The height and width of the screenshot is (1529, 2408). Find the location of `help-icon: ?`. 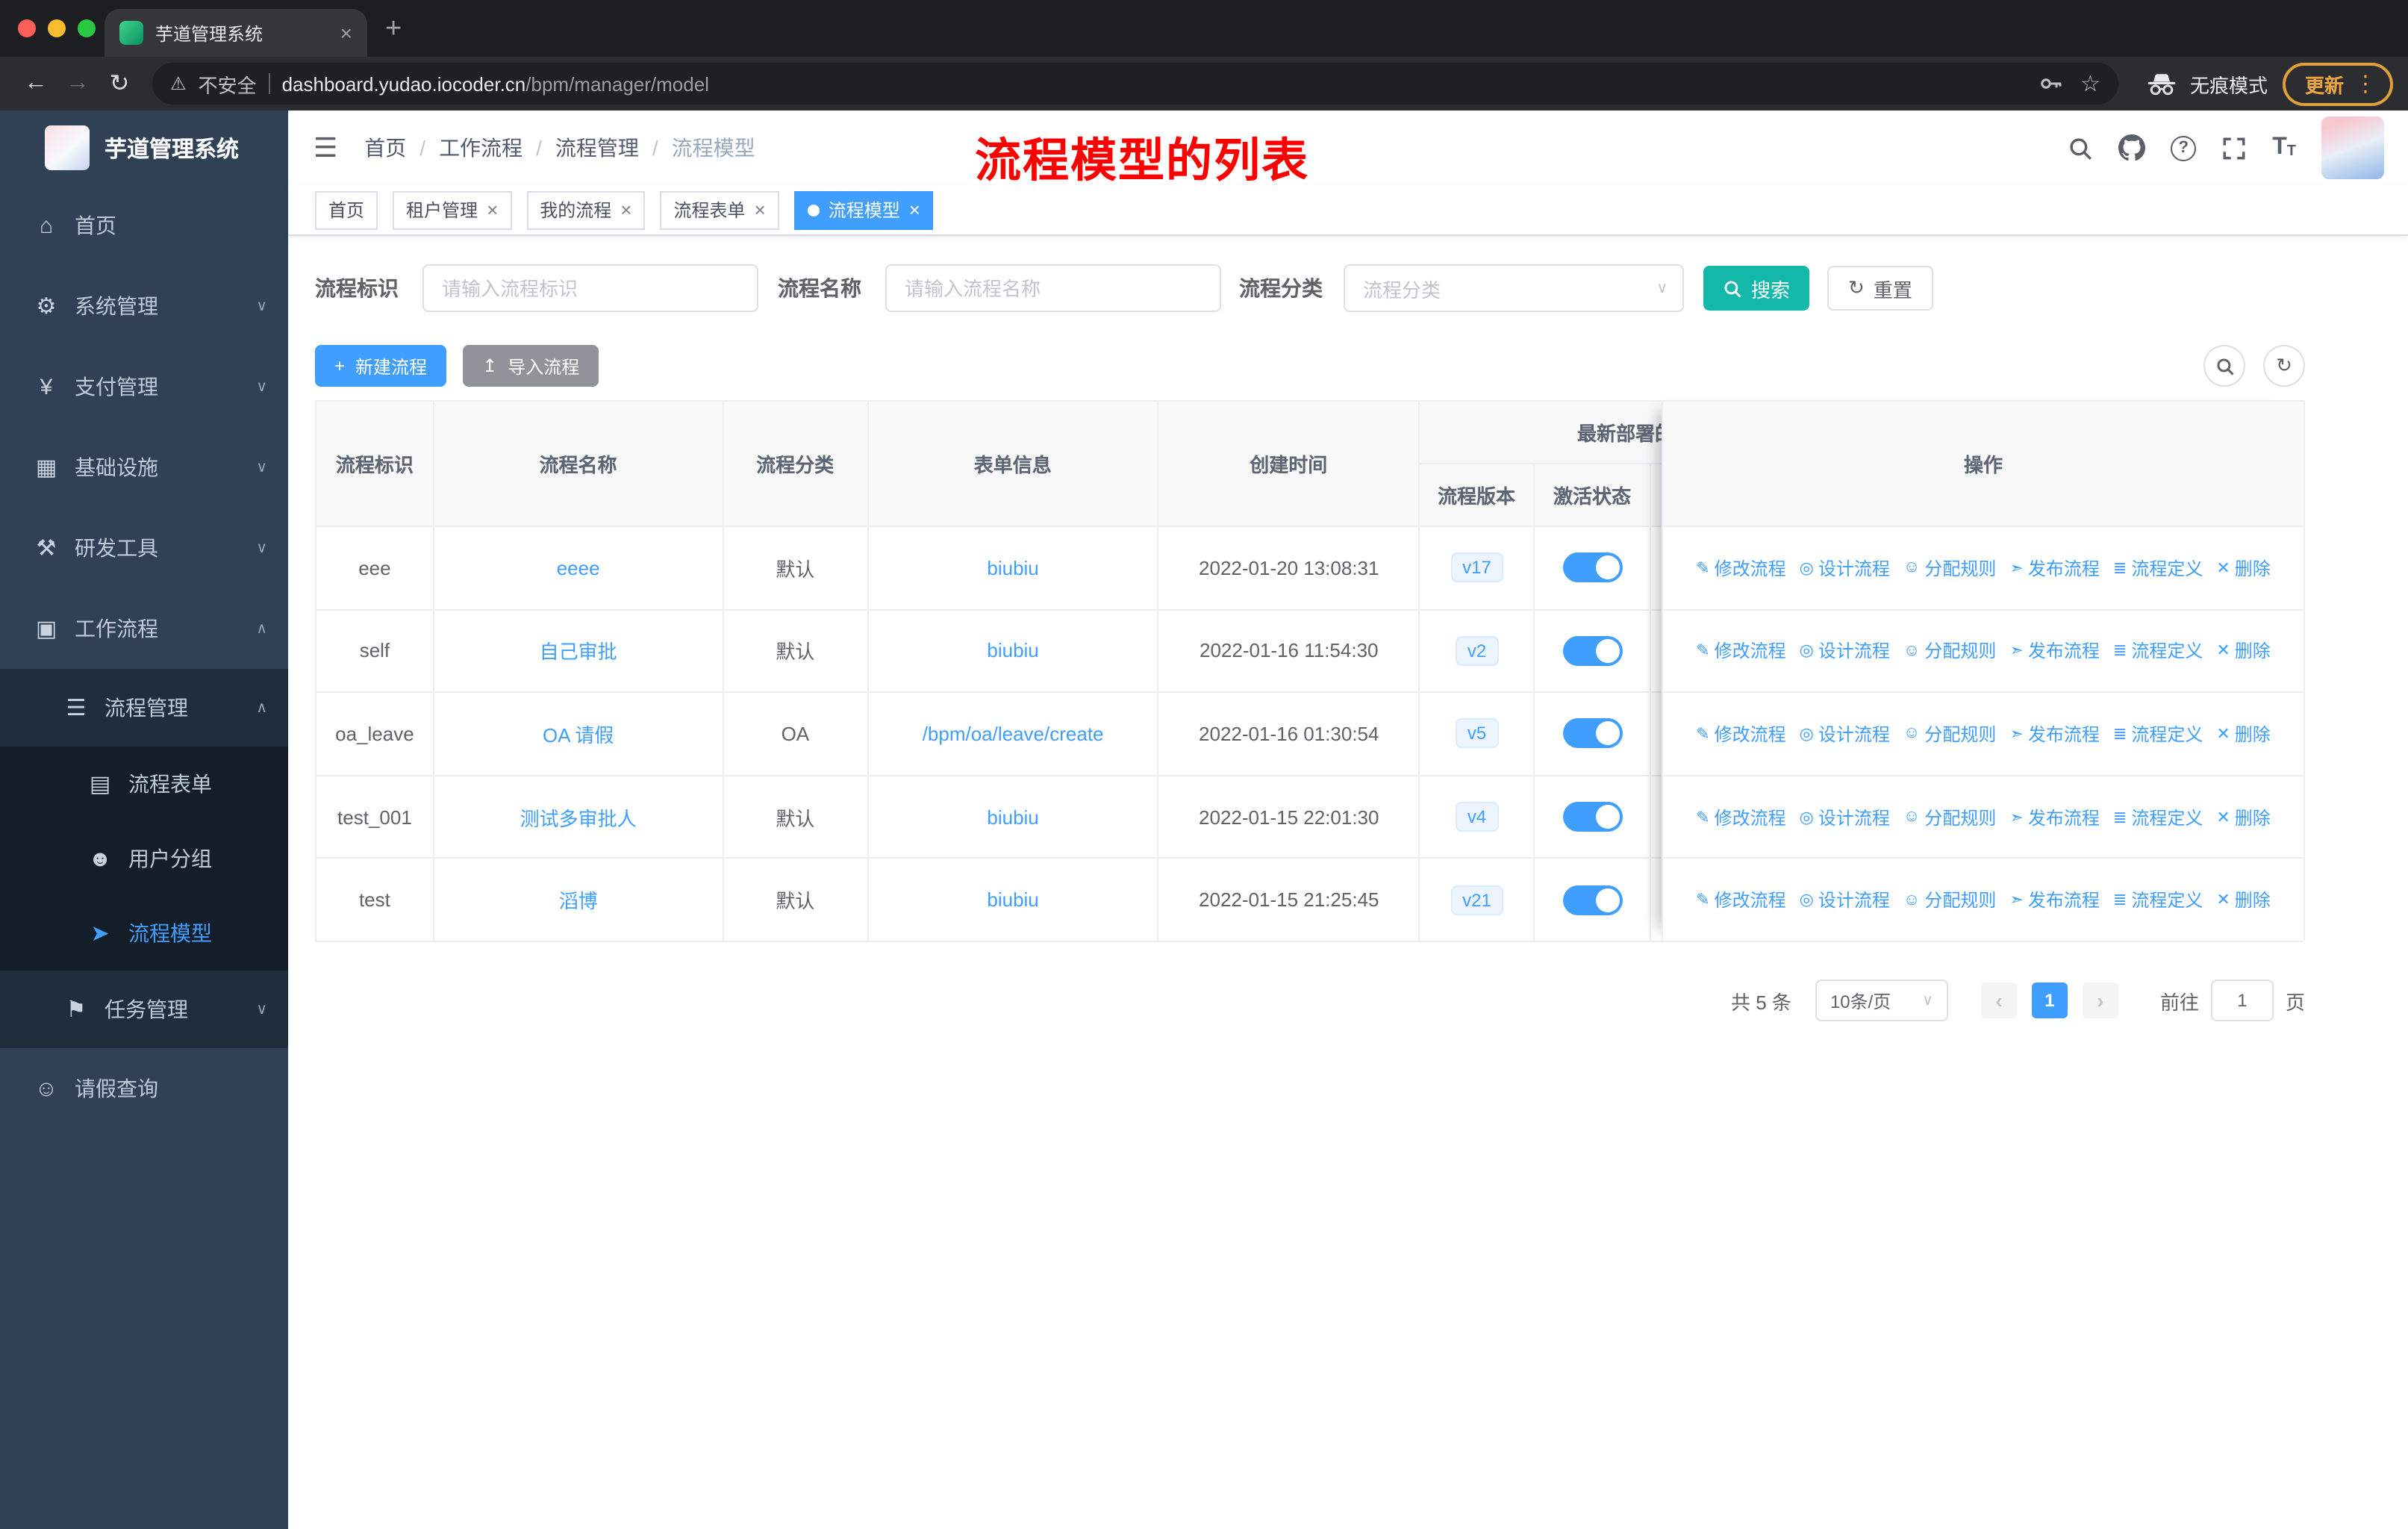

help-icon: ? is located at coordinates (2184, 148).